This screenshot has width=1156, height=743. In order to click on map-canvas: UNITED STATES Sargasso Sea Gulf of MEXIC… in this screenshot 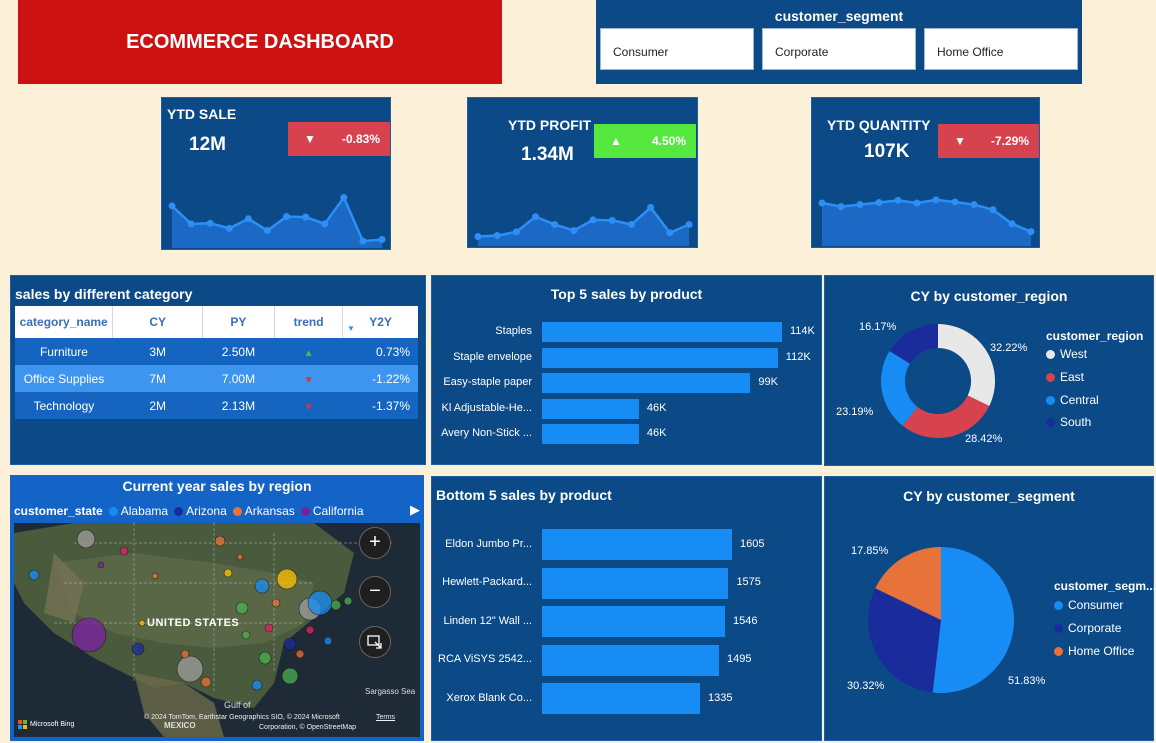, I will do `click(217, 630)`.